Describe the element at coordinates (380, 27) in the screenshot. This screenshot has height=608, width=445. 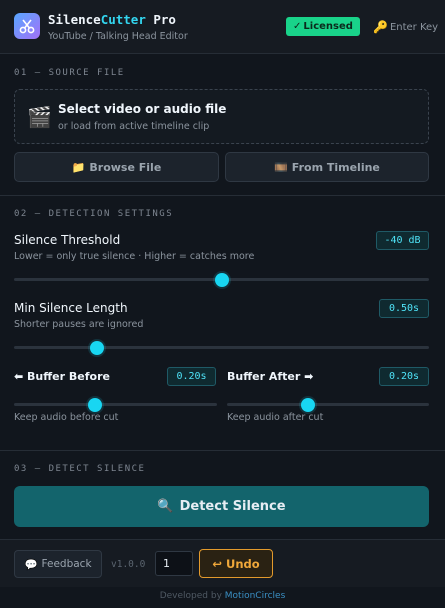
I see `key-icon: 🔑` at that location.